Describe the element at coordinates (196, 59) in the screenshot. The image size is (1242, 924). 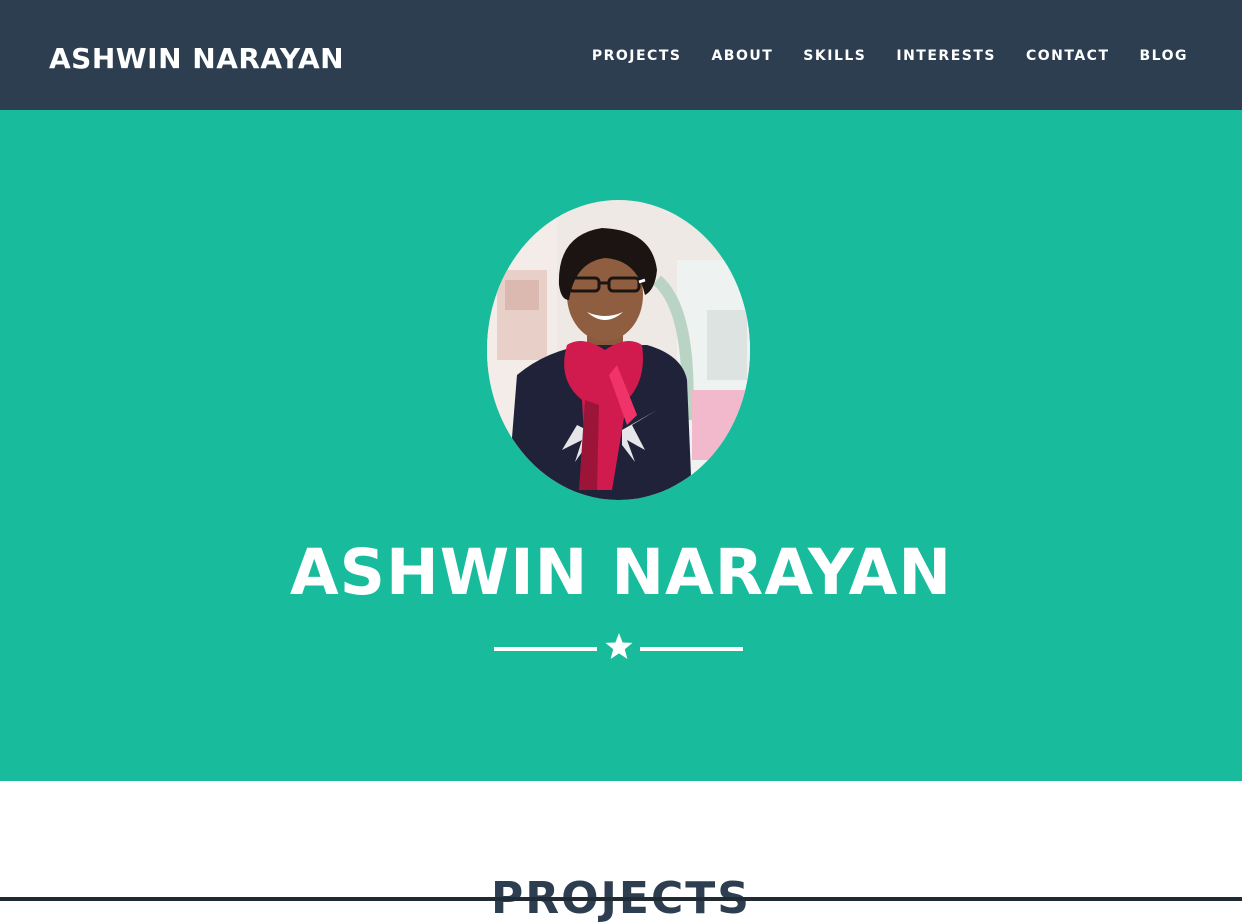
I see `brand-link: ASHWIN NARAYAN` at that location.